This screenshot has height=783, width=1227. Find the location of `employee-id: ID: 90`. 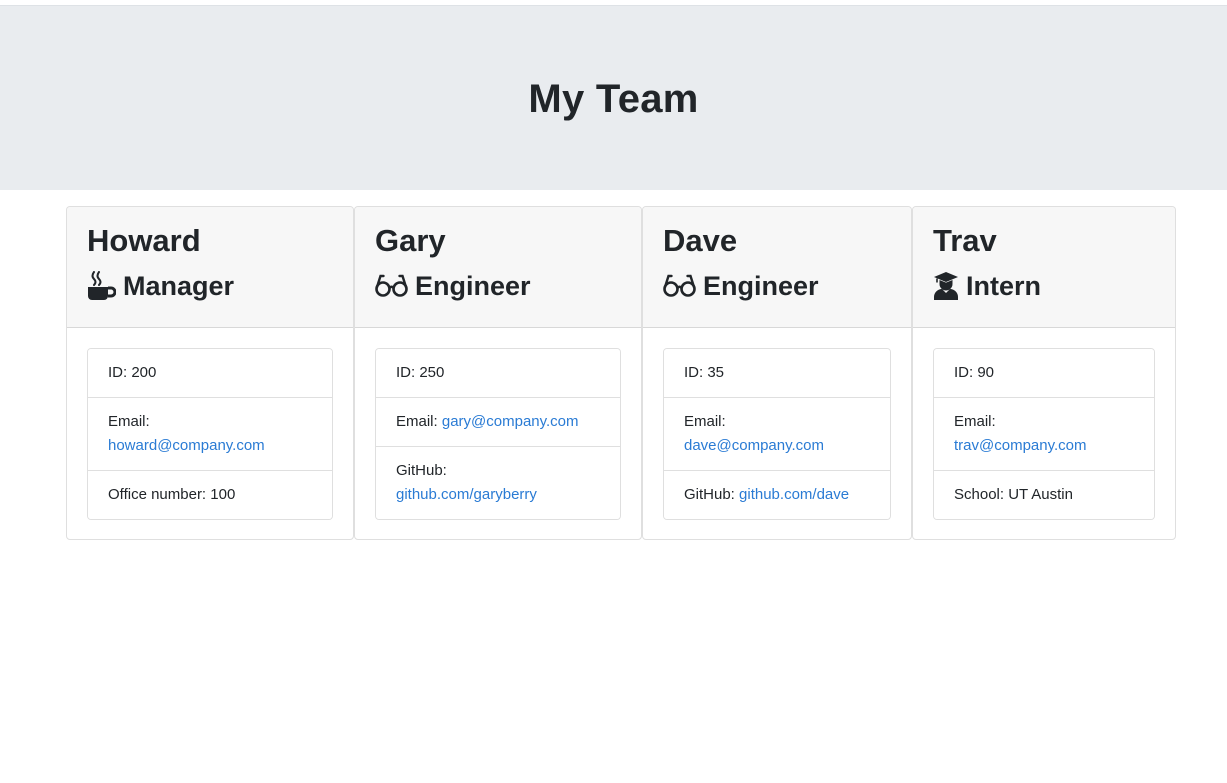

employee-id: ID: 90 is located at coordinates (1044, 373).